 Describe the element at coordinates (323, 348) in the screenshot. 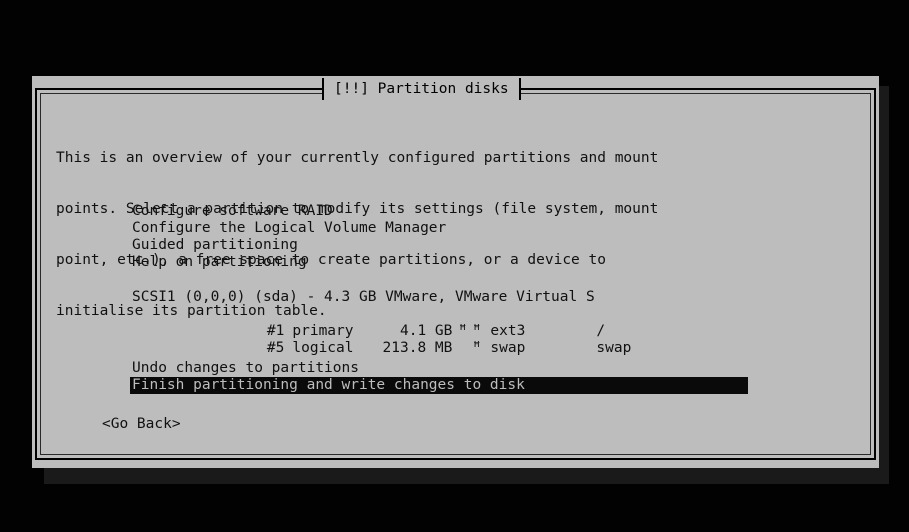

I see `partition-type: logical` at that location.